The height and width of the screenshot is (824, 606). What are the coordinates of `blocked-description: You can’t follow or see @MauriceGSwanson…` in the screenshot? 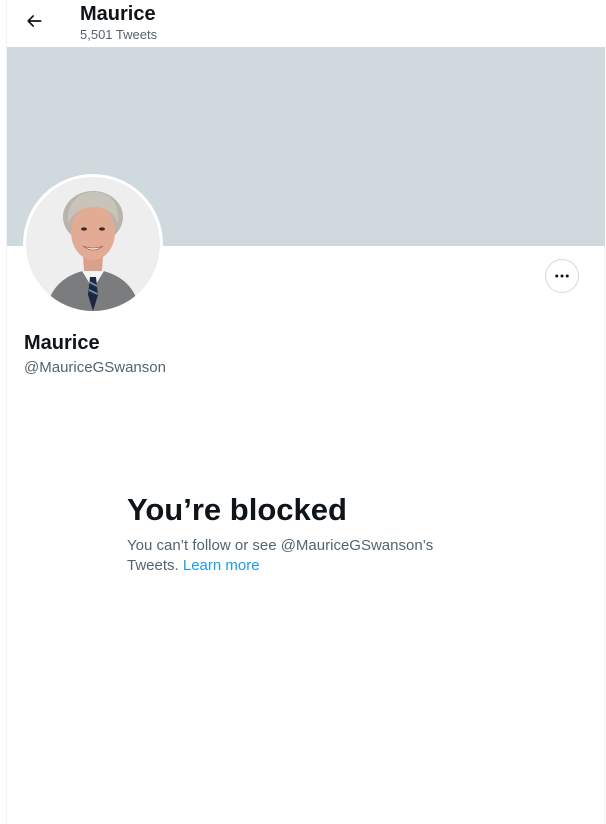 It's located at (297, 556).